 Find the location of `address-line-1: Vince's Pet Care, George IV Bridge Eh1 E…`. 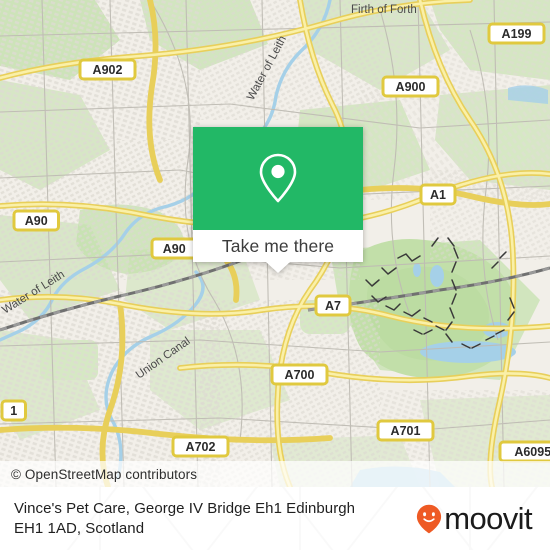

address-line-1: Vince's Pet Care, George IV Bridge Eh1 E… is located at coordinates (185, 508).